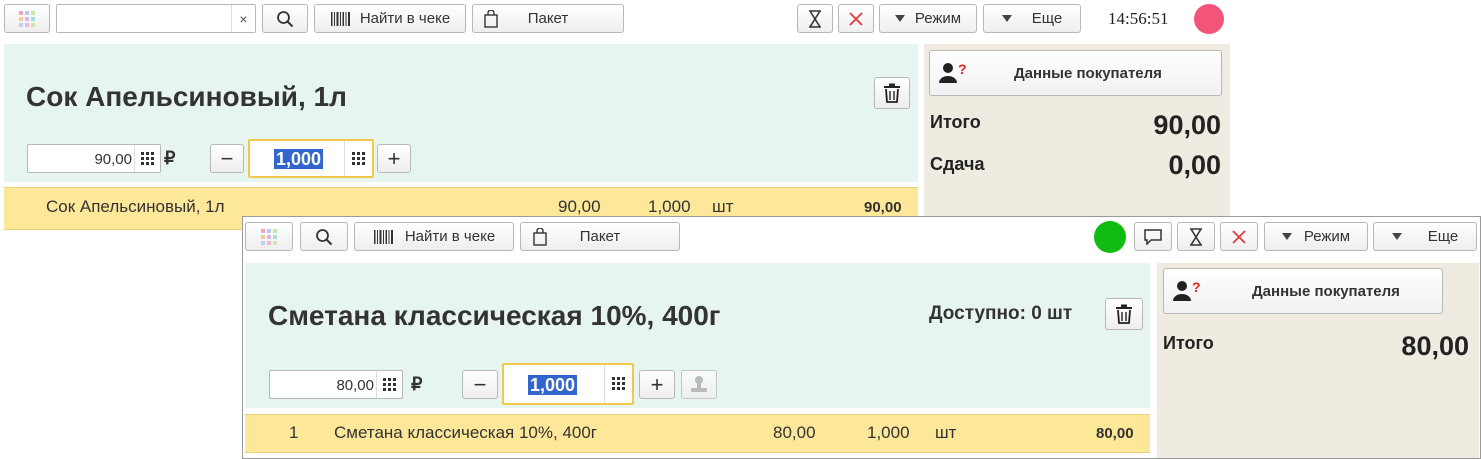  I want to click on price-field: 80,00, so click(336, 384).